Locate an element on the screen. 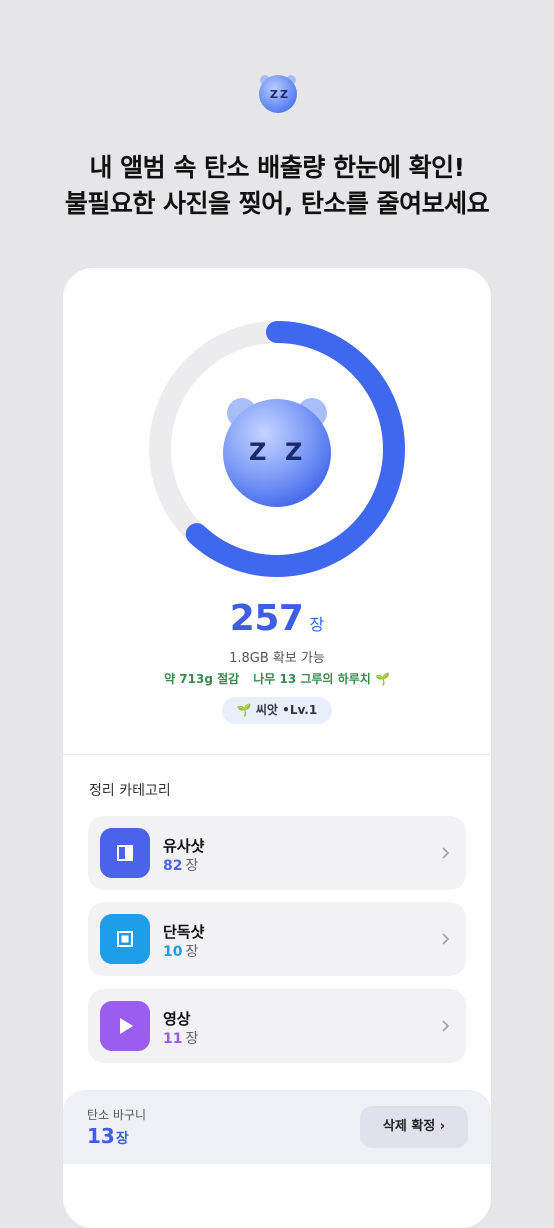 The width and height of the screenshot is (554, 1228). level-badge: 🌱 씨앗 •Lv.1 is located at coordinates (277, 710).